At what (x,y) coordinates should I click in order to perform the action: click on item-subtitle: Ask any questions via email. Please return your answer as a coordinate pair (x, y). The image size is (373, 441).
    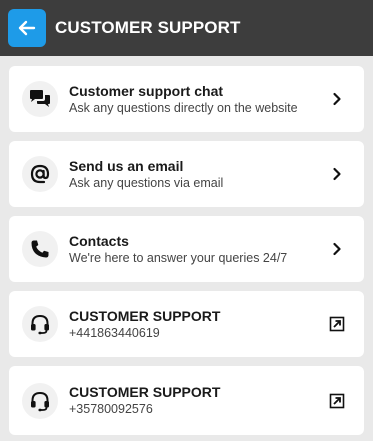
    Looking at the image, I should click on (146, 182).